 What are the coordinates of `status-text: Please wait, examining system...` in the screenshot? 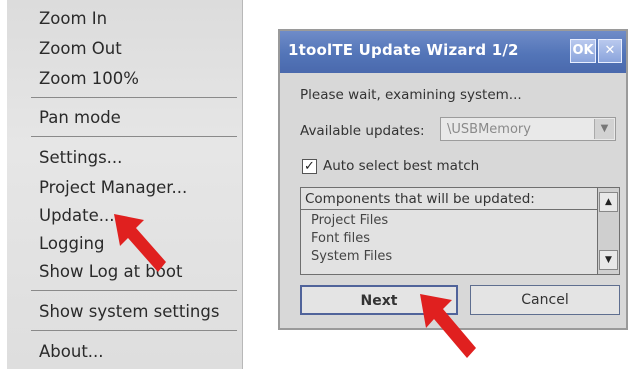 It's located at (411, 95).